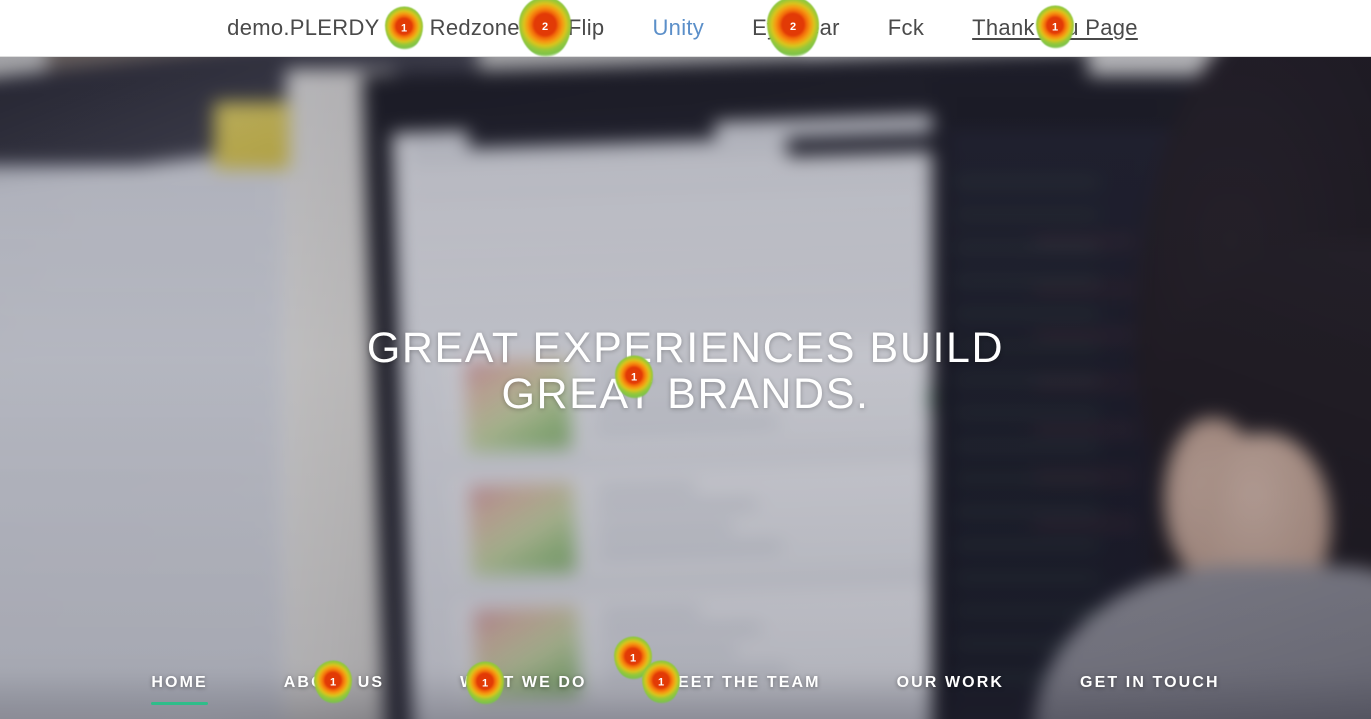 Image resolution: width=1371 pixels, height=719 pixels. Describe the element at coordinates (1150, 682) in the screenshot. I see `bottom-nav-item-label: GET IN TOUCH` at that location.